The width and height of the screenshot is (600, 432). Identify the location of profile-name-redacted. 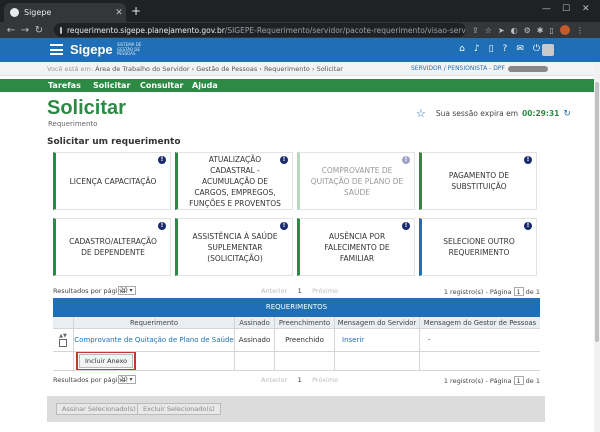
(527, 68).